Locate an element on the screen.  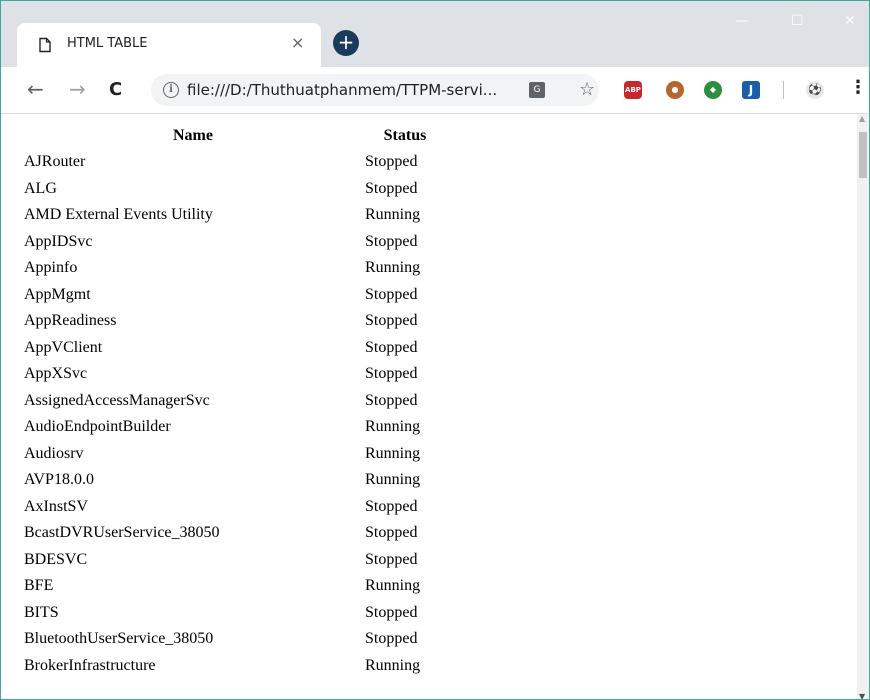
service-name-cell: BITS is located at coordinates (41, 612).